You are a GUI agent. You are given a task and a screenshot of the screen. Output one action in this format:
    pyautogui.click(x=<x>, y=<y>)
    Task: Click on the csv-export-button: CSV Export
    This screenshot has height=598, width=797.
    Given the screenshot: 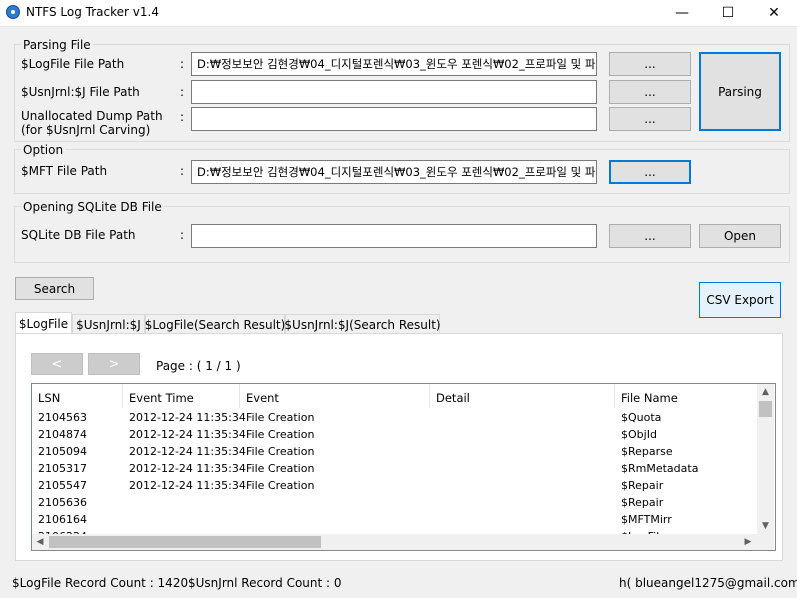 What is the action you would take?
    pyautogui.click(x=740, y=300)
    